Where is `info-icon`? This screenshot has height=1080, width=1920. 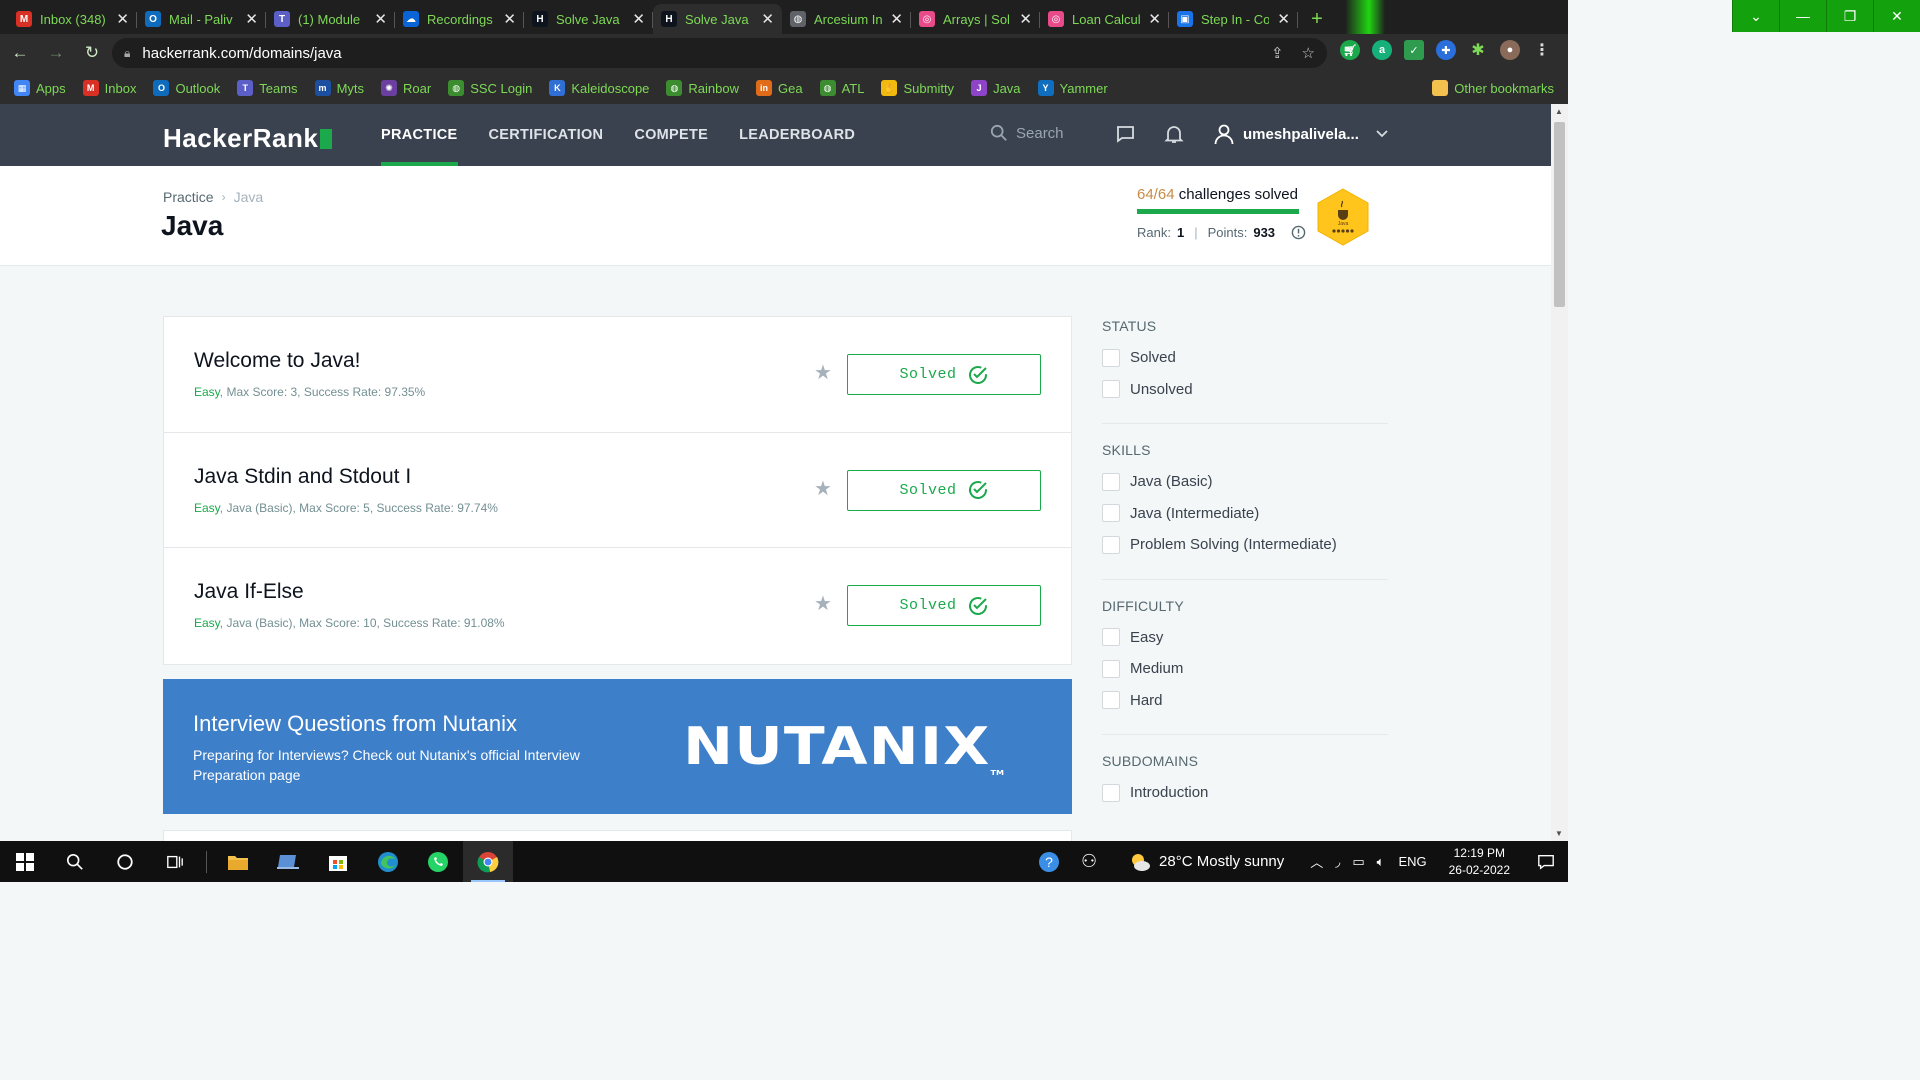
info-icon is located at coordinates (1298, 232).